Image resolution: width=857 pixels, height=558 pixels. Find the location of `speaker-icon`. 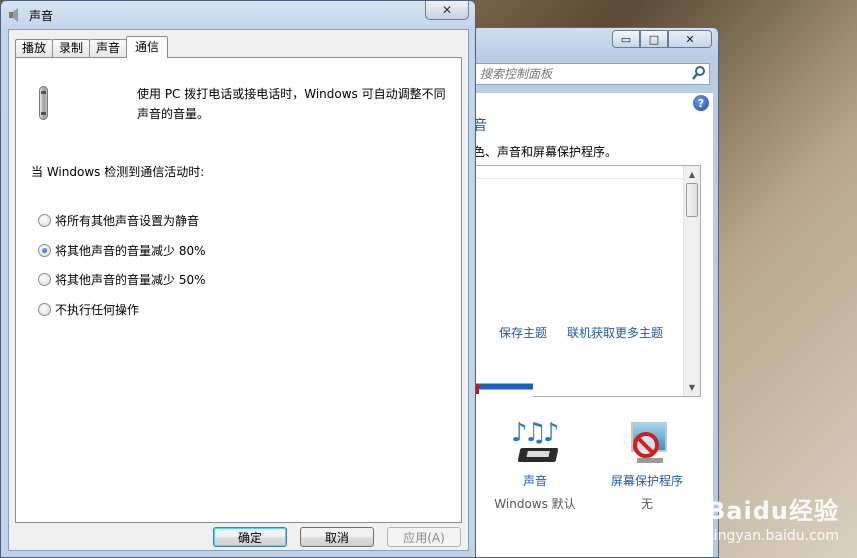

speaker-icon is located at coordinates (15, 15).